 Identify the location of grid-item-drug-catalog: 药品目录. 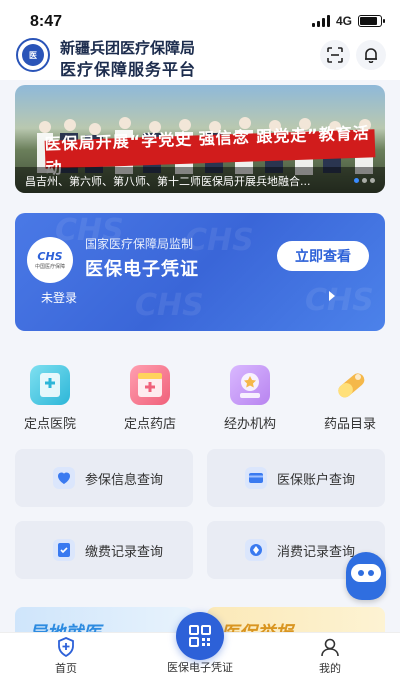
(350, 400).